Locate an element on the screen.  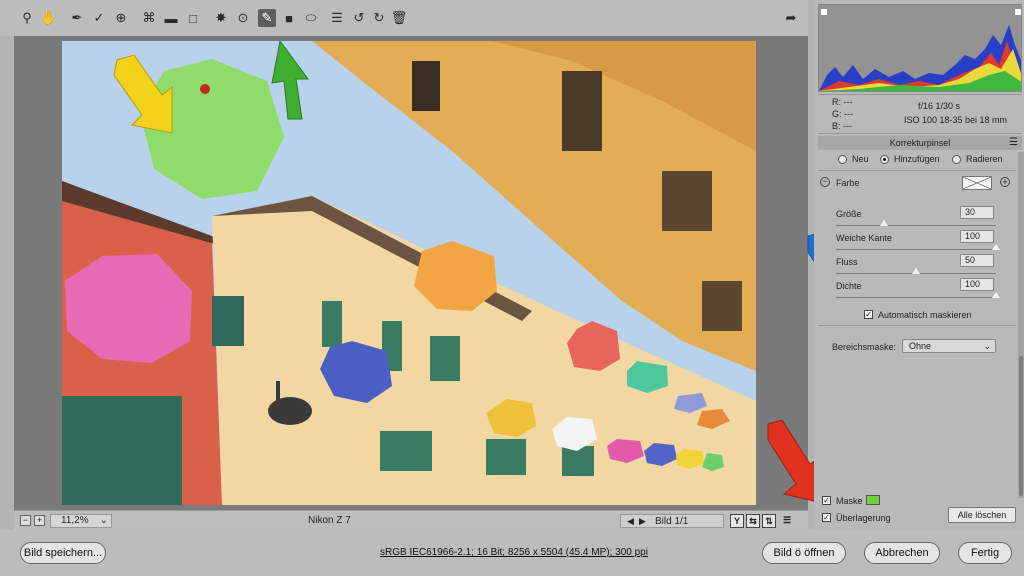
settings-sliders-icon: ☰ is located at coordinates (787, 521).